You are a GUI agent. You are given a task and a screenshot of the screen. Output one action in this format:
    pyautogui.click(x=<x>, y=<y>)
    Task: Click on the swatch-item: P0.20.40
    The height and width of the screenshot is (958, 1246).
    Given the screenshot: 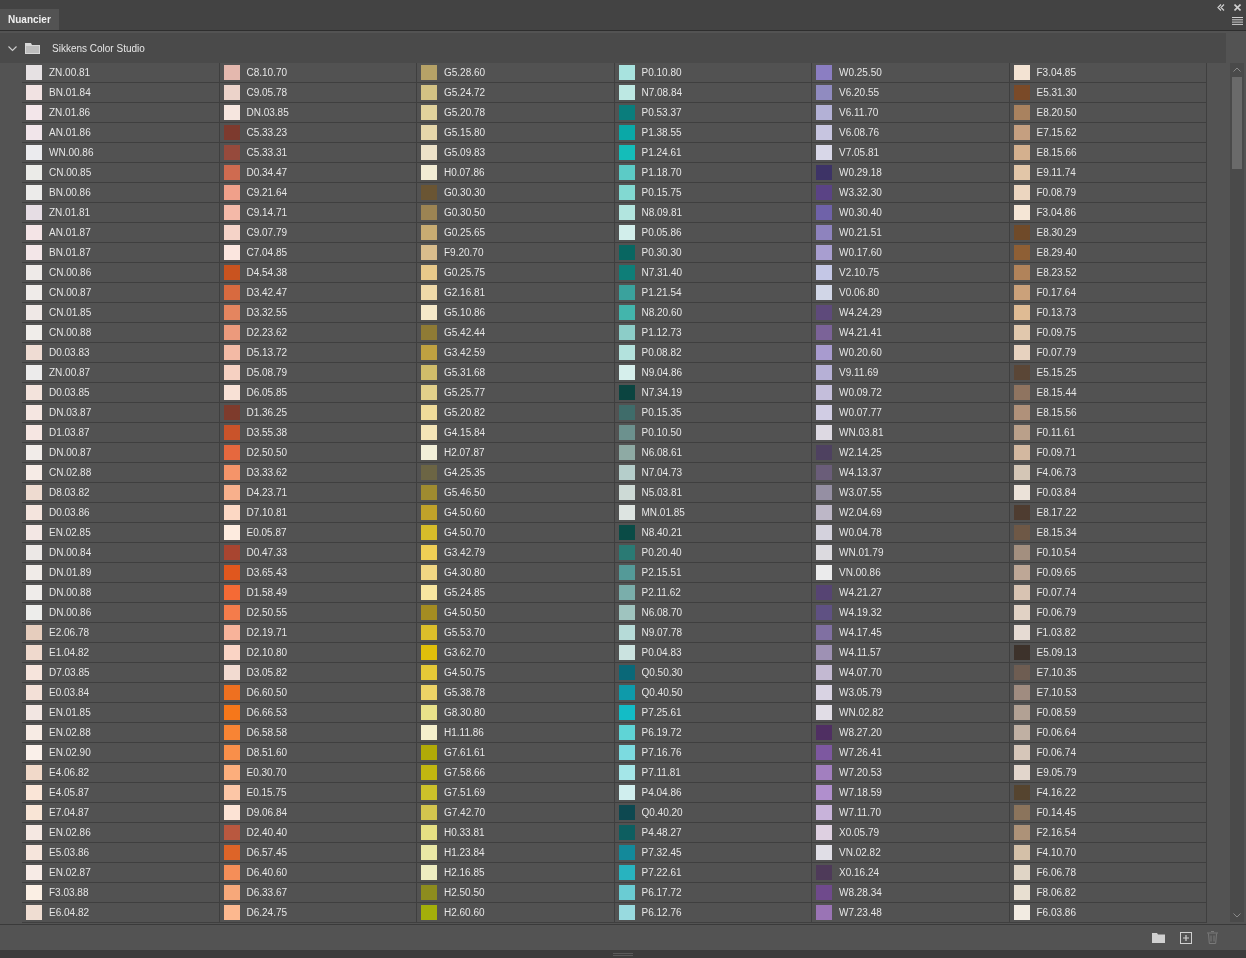 What is the action you would take?
    pyautogui.click(x=713, y=553)
    